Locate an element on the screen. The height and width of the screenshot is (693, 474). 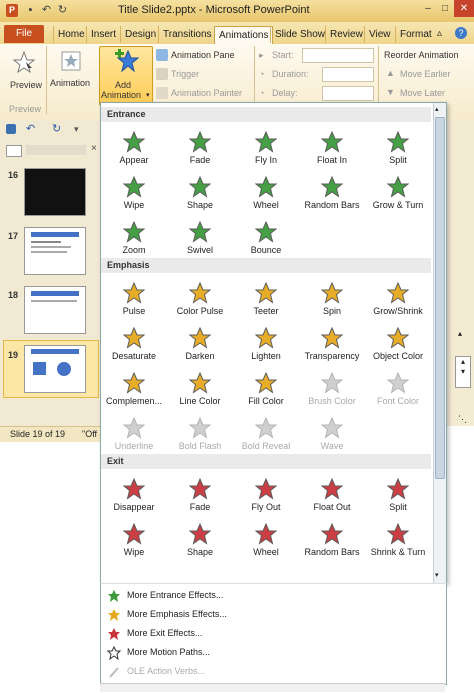
gallery-scroll-down-icon: ▾ is located at coordinates (437, 575).